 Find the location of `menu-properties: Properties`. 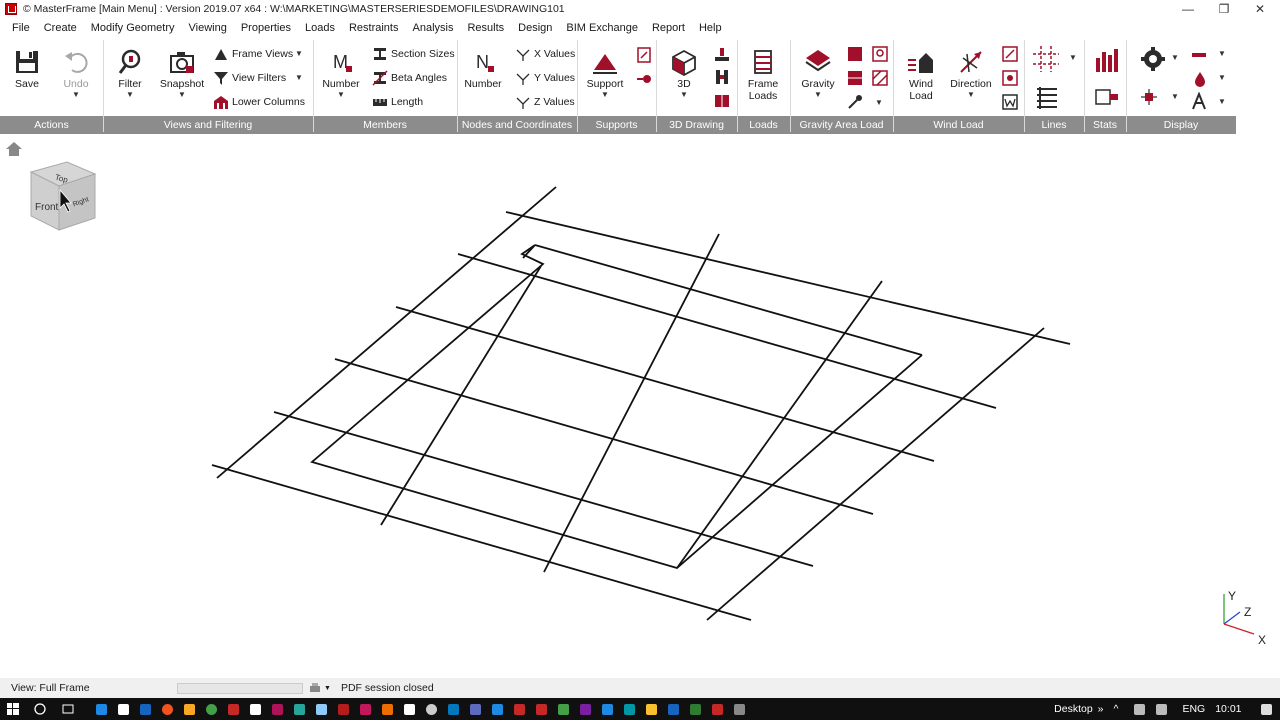

menu-properties: Properties is located at coordinates (266, 28).